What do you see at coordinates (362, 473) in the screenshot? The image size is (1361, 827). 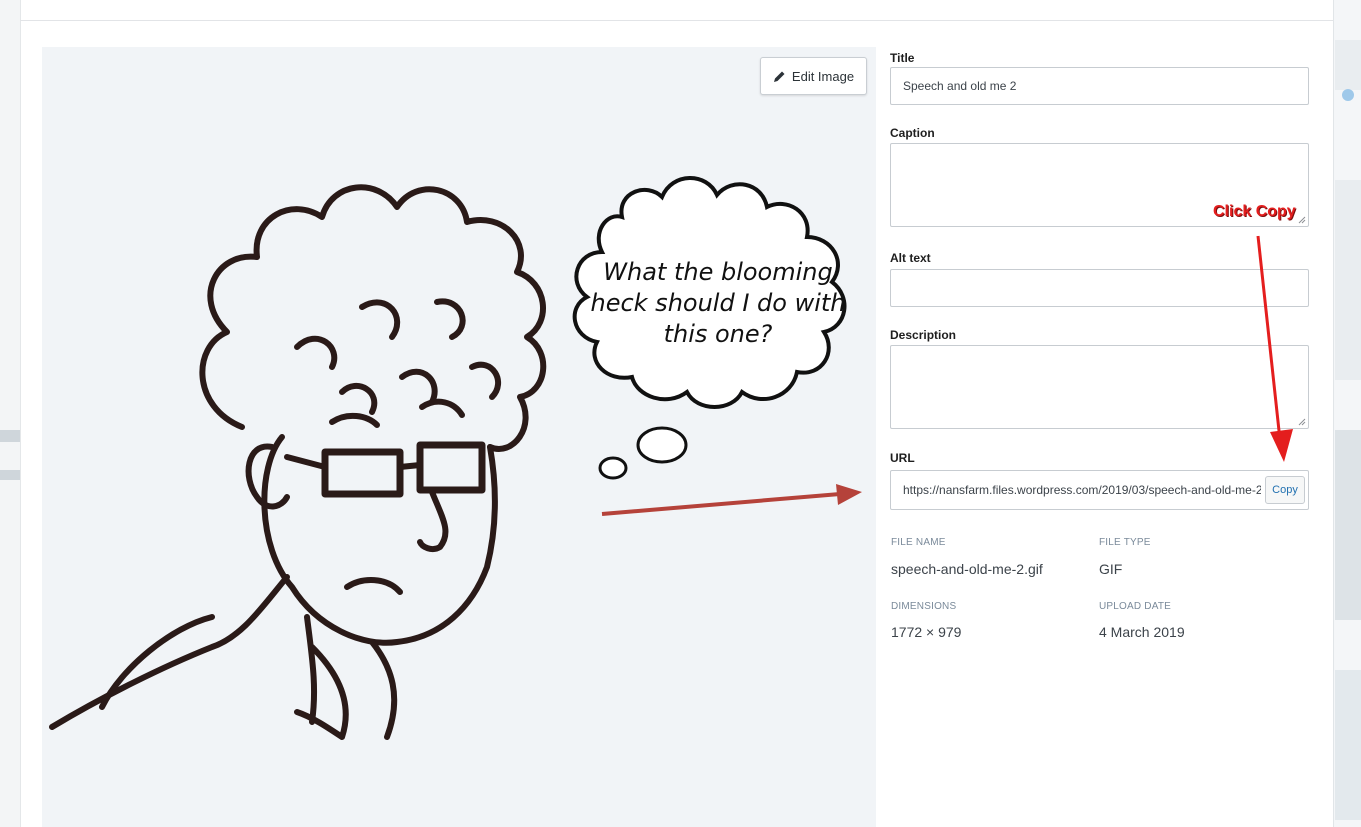 I see `glasses-left` at bounding box center [362, 473].